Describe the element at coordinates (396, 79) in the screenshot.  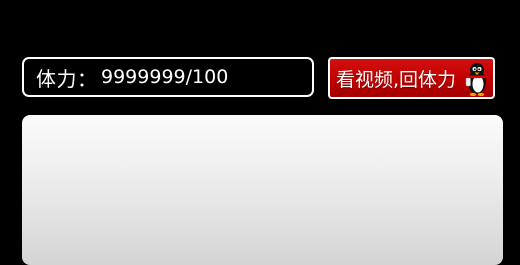
I see `video-button-label: 看视频,回体力` at that location.